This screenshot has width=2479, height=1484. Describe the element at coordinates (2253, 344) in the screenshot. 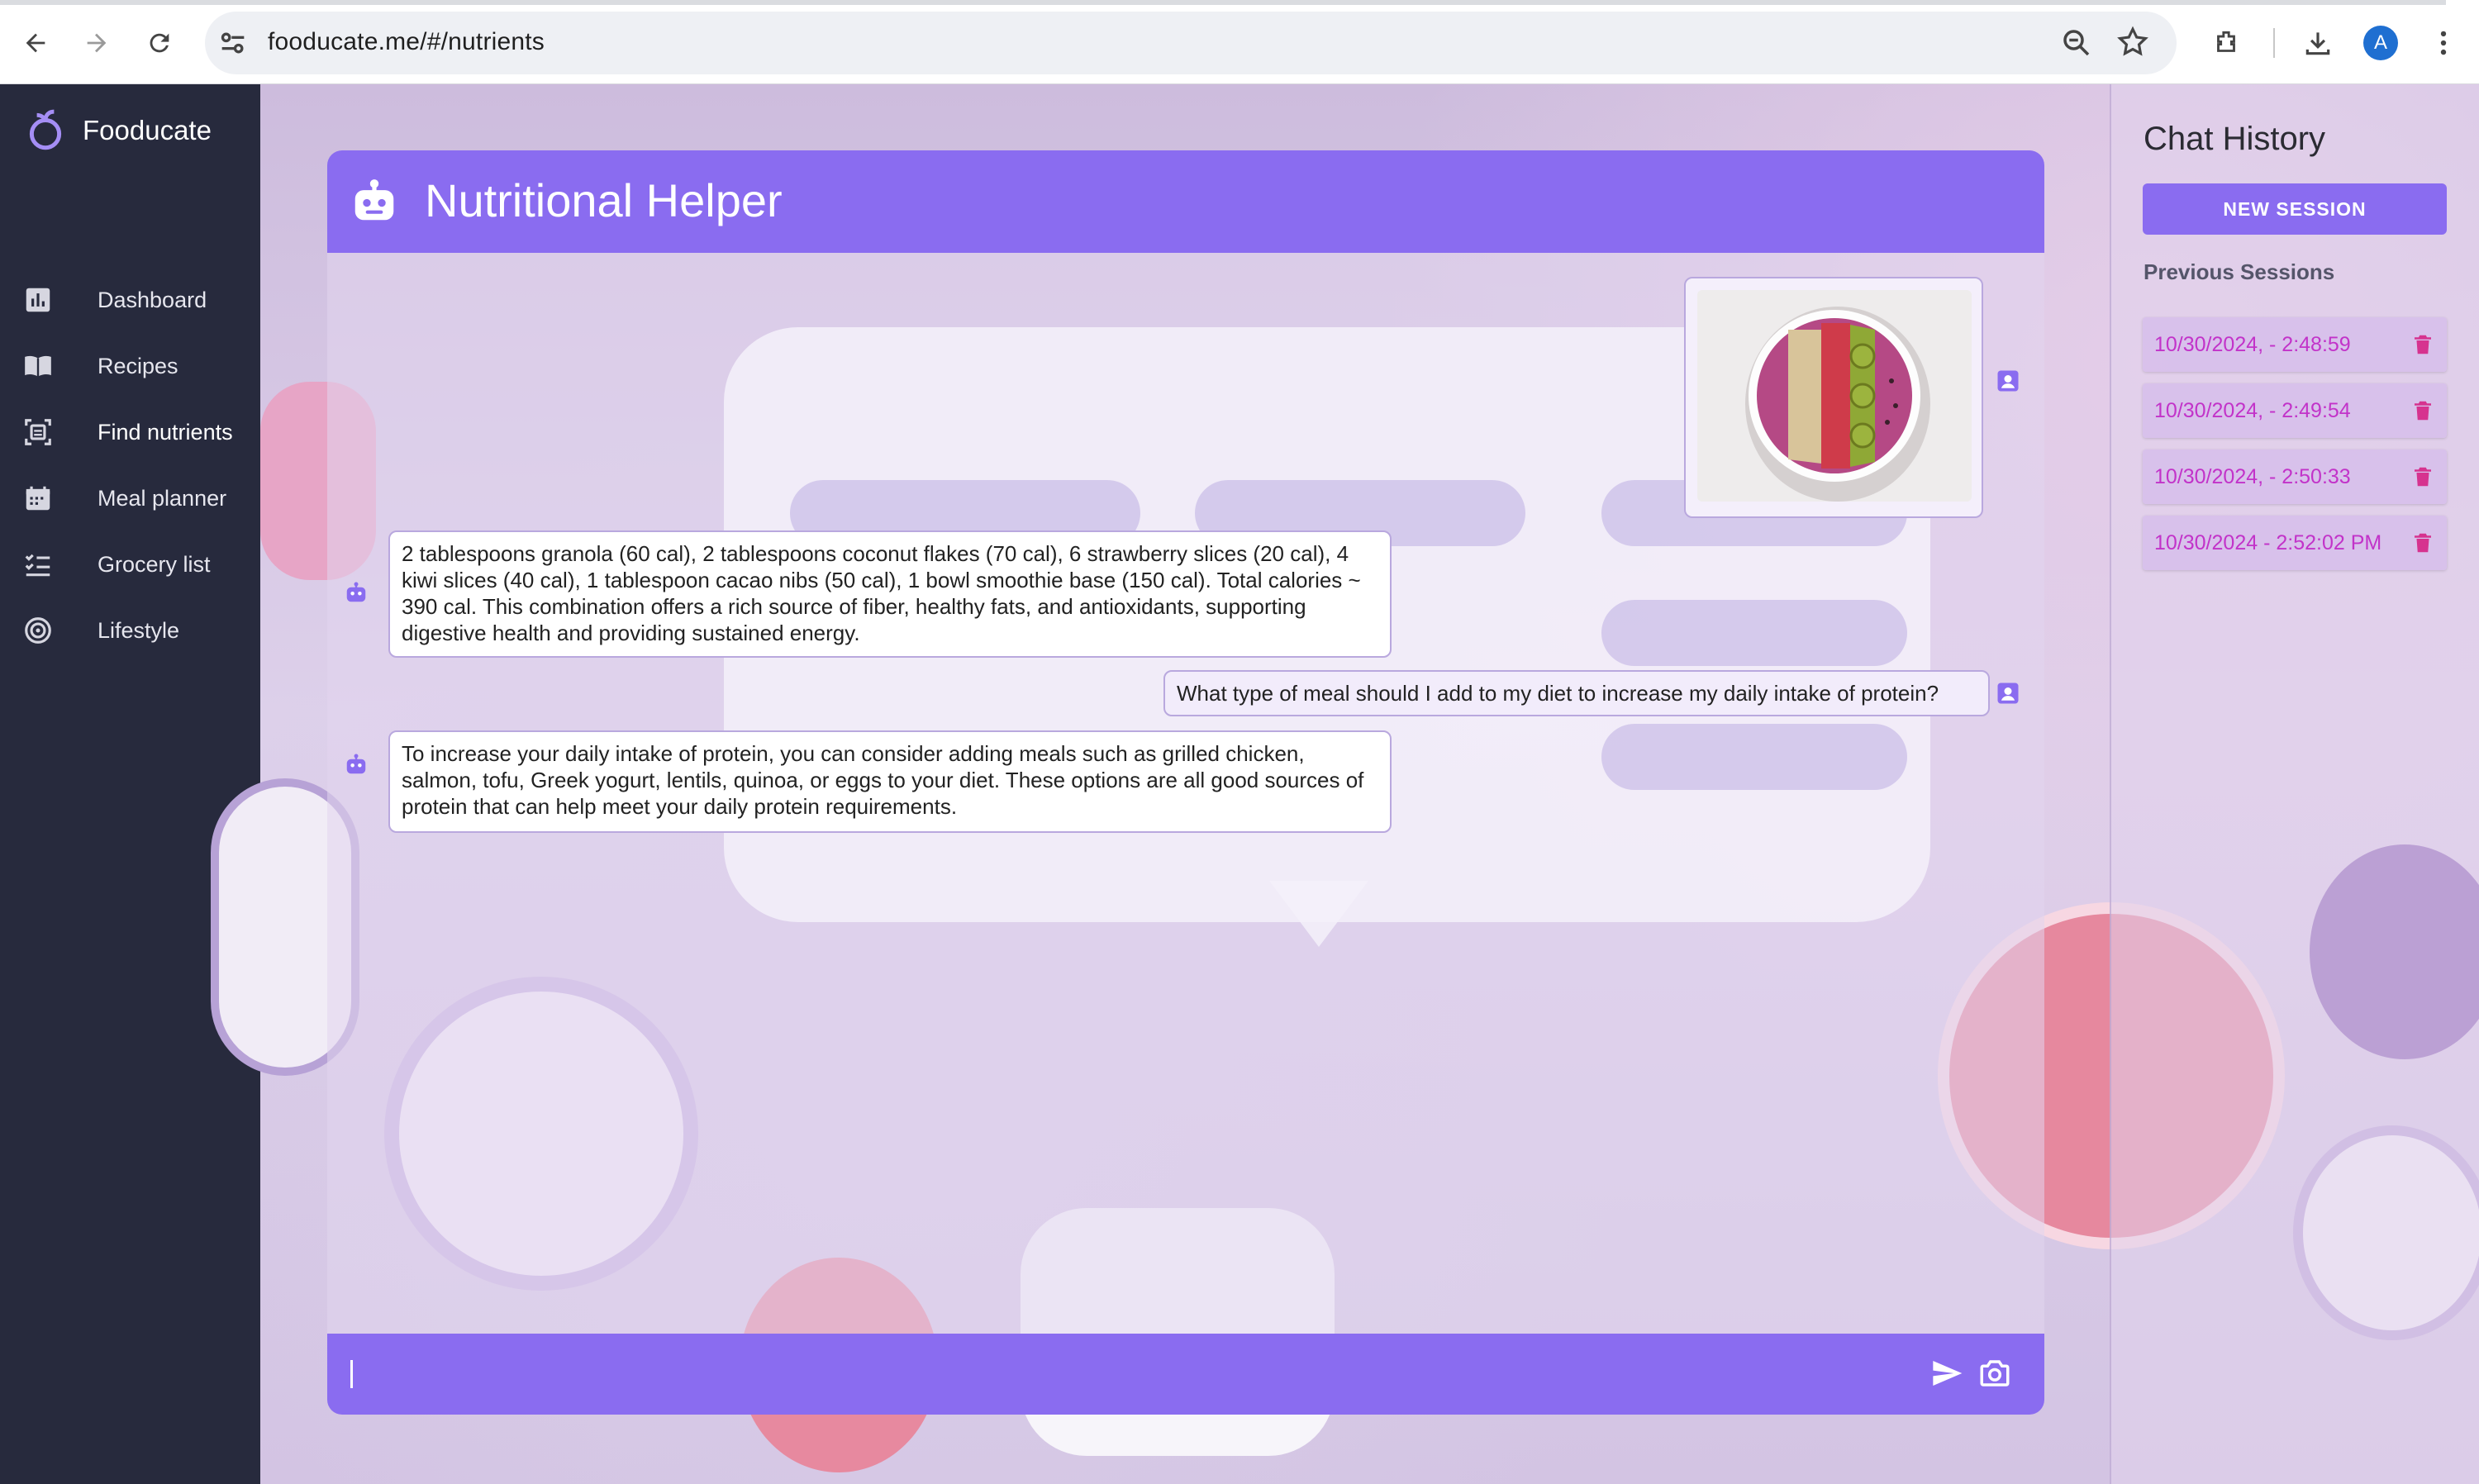

I see `session-timestamp: 10/30/2024, - 2:48:59` at that location.